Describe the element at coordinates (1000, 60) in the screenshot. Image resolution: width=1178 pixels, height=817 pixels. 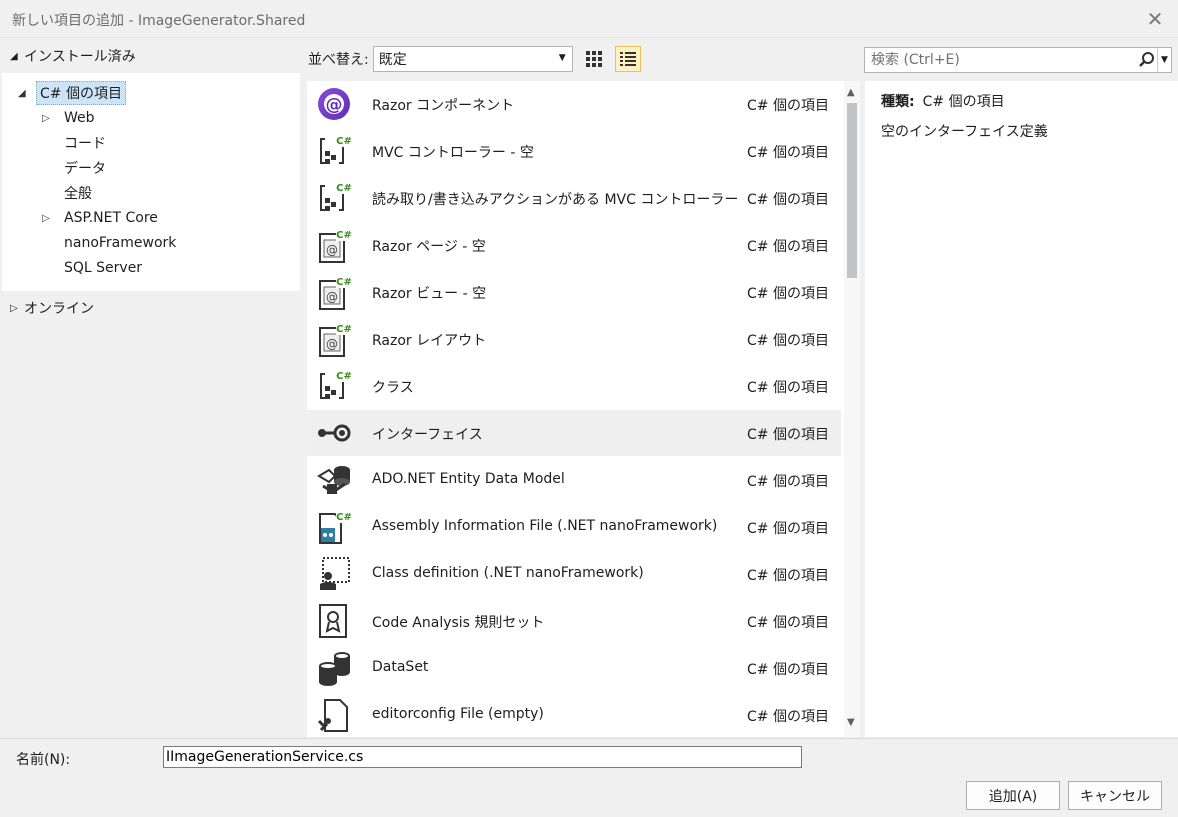
I see `search-input` at that location.